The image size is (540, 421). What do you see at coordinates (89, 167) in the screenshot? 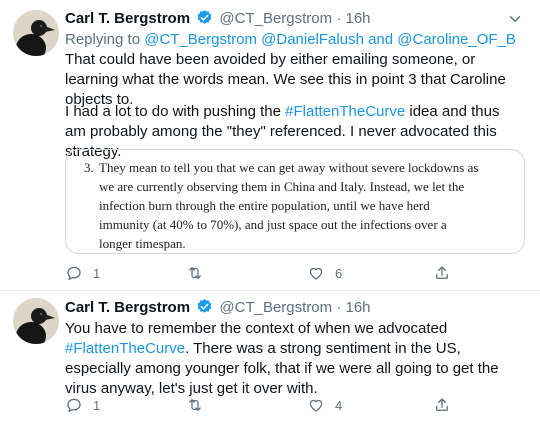
I see `quote-number: 3.` at bounding box center [89, 167].